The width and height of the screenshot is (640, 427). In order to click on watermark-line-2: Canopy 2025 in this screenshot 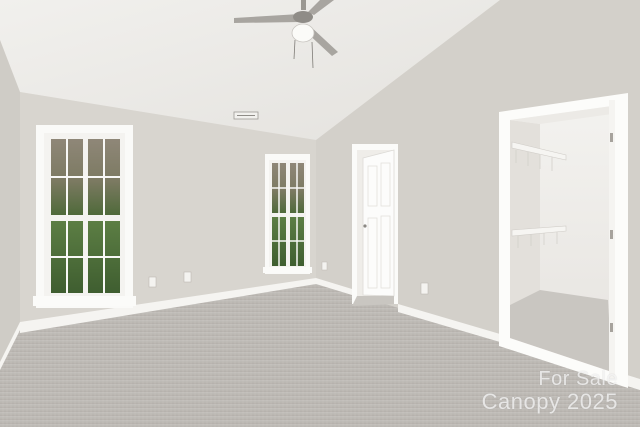, I will do `click(549, 401)`.